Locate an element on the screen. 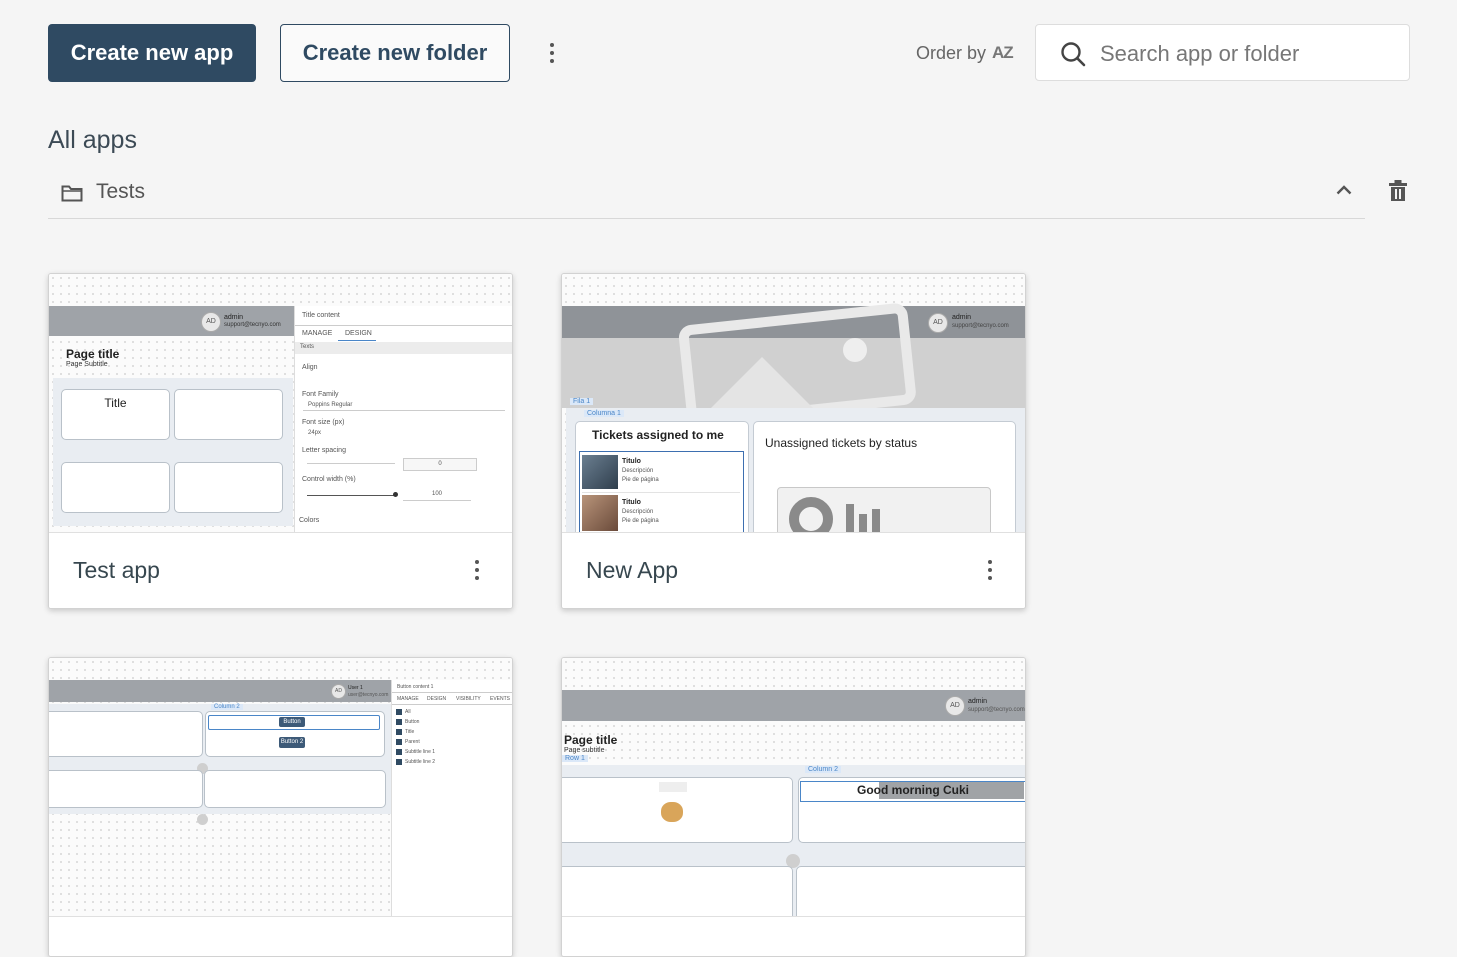 This screenshot has width=1457, height=957. image-placeholder-icon is located at coordinates (797, 357).